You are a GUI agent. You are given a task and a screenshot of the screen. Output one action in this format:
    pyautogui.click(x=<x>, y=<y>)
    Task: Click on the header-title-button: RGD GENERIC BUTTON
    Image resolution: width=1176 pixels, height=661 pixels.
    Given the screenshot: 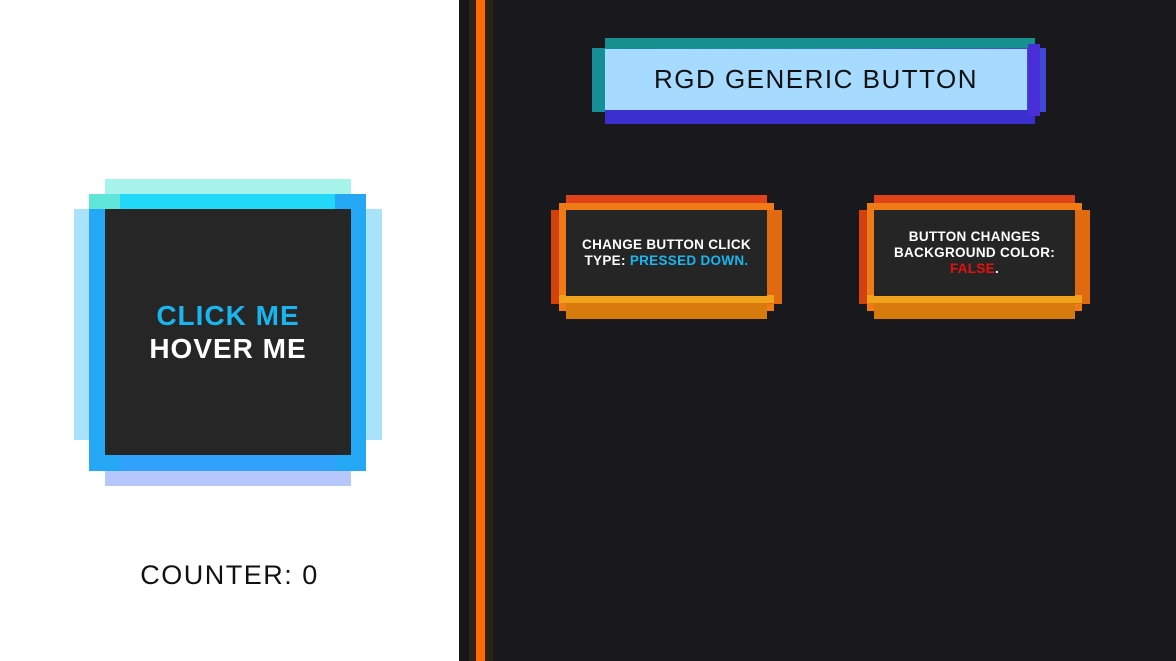 What is the action you would take?
    pyautogui.click(x=819, y=81)
    